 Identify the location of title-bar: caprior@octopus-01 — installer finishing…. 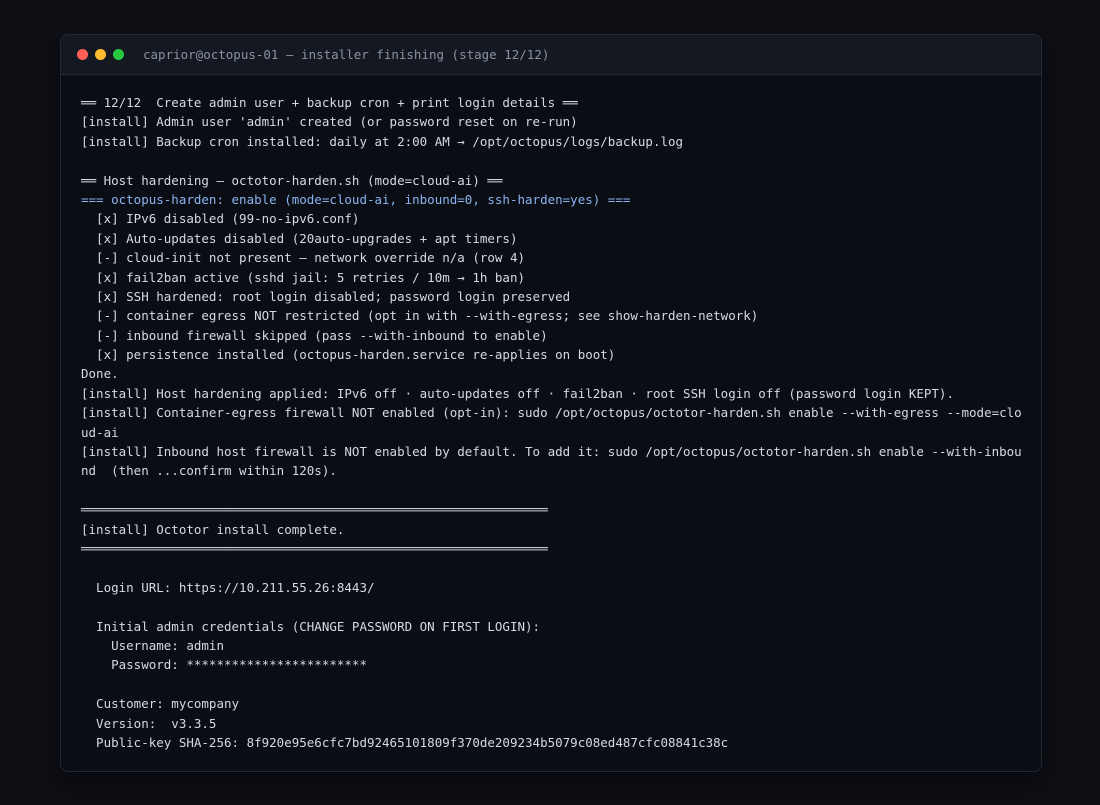
(551, 55).